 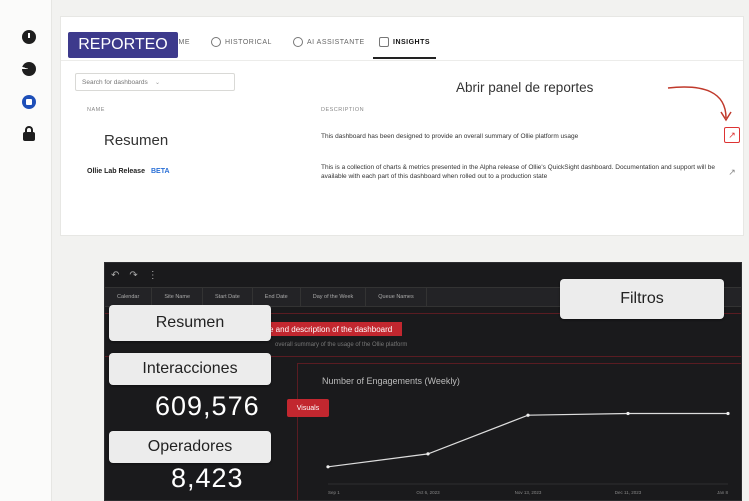 What do you see at coordinates (123, 45) in the screenshot?
I see `reporteo-label: REPORTEO` at bounding box center [123, 45].